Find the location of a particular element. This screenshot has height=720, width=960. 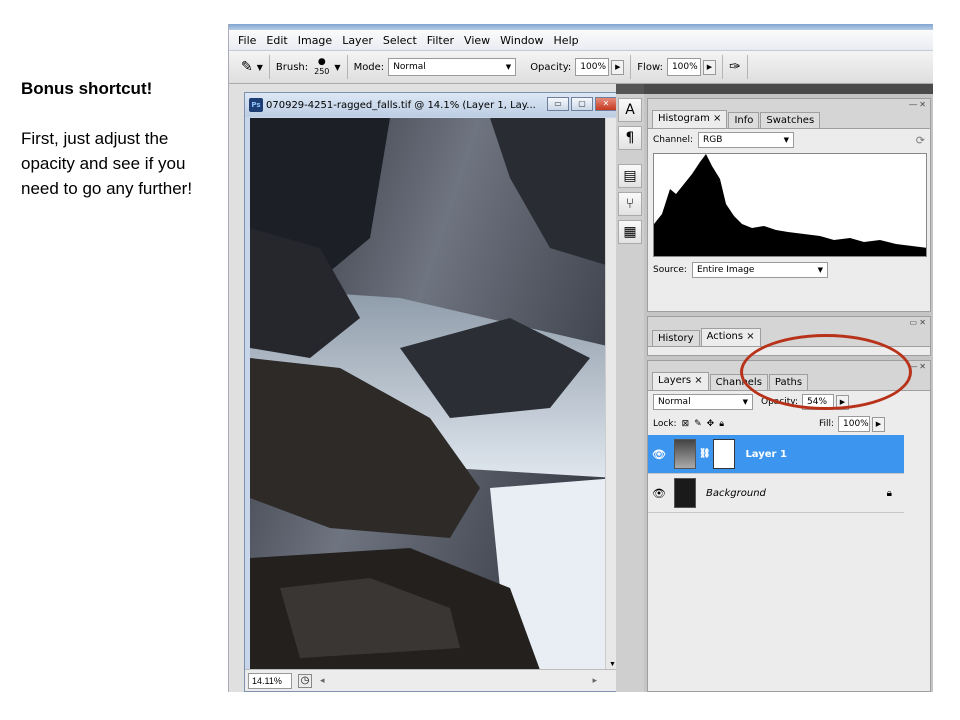

clone-source-icon: ⑂ is located at coordinates (630, 204).